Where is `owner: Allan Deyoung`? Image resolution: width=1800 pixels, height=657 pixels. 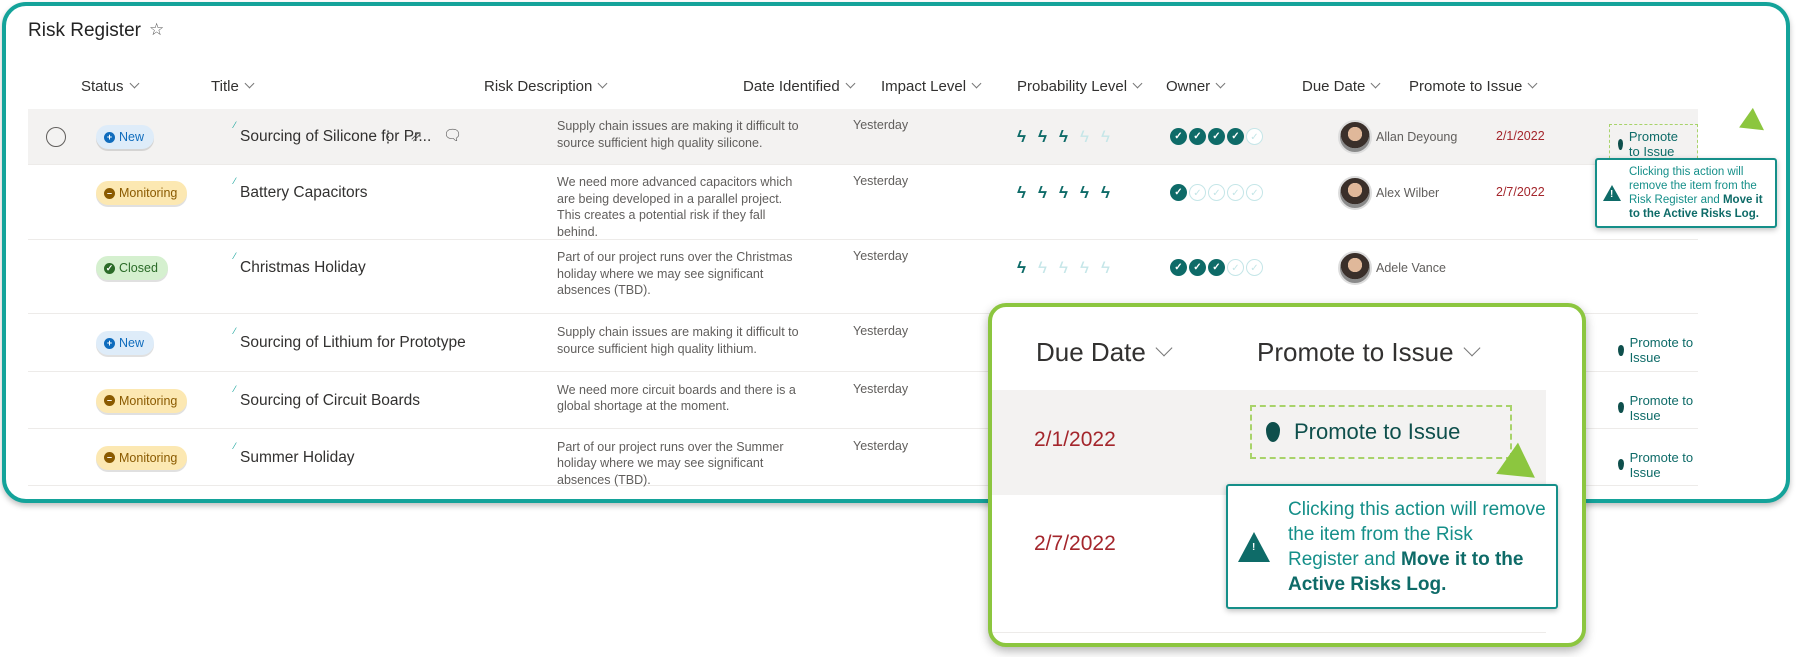 owner: Allan Deyoung is located at coordinates (1397, 137).